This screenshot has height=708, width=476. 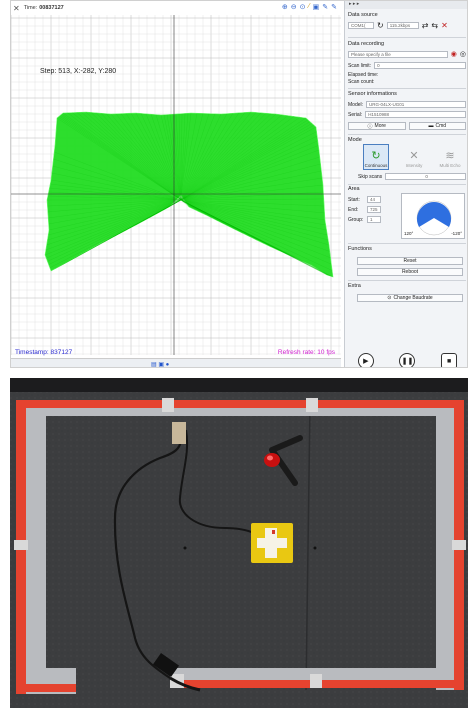 I want to click on mode-multiecho-button: ≋ Multi Echo, so click(x=450, y=157).